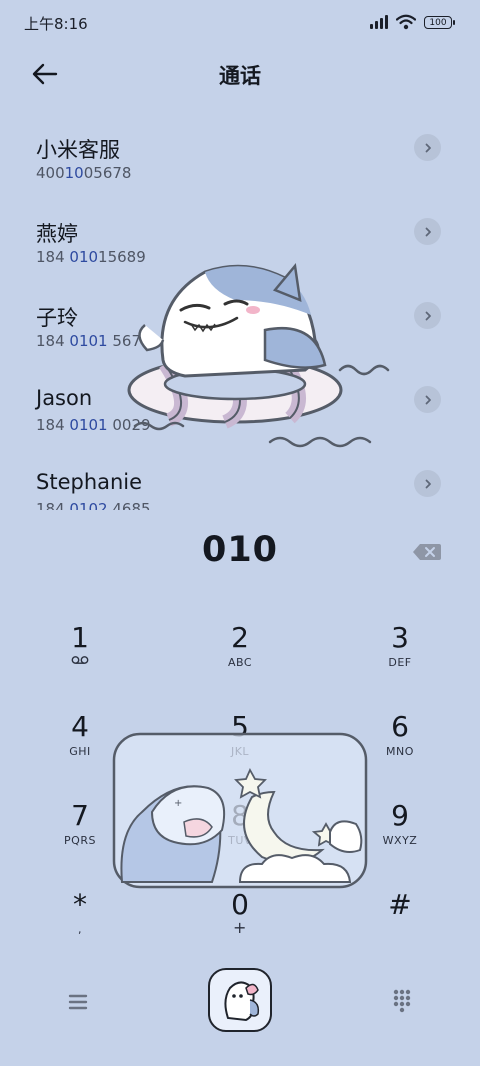  Describe the element at coordinates (400, 840) in the screenshot. I see `key-letters: WXYZ` at that location.